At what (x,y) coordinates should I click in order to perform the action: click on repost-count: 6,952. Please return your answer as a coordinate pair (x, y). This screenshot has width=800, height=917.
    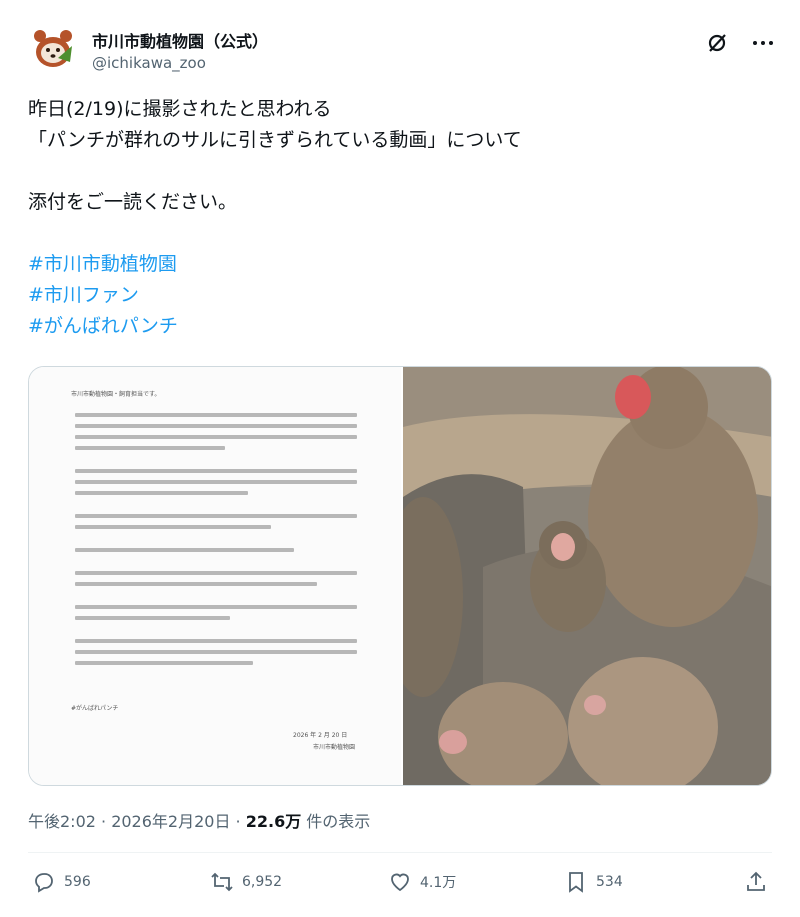
    Looking at the image, I should click on (262, 882).